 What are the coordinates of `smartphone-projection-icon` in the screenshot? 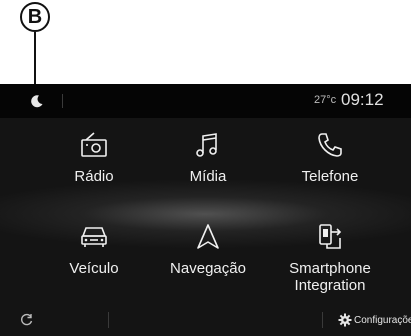 It's located at (330, 236).